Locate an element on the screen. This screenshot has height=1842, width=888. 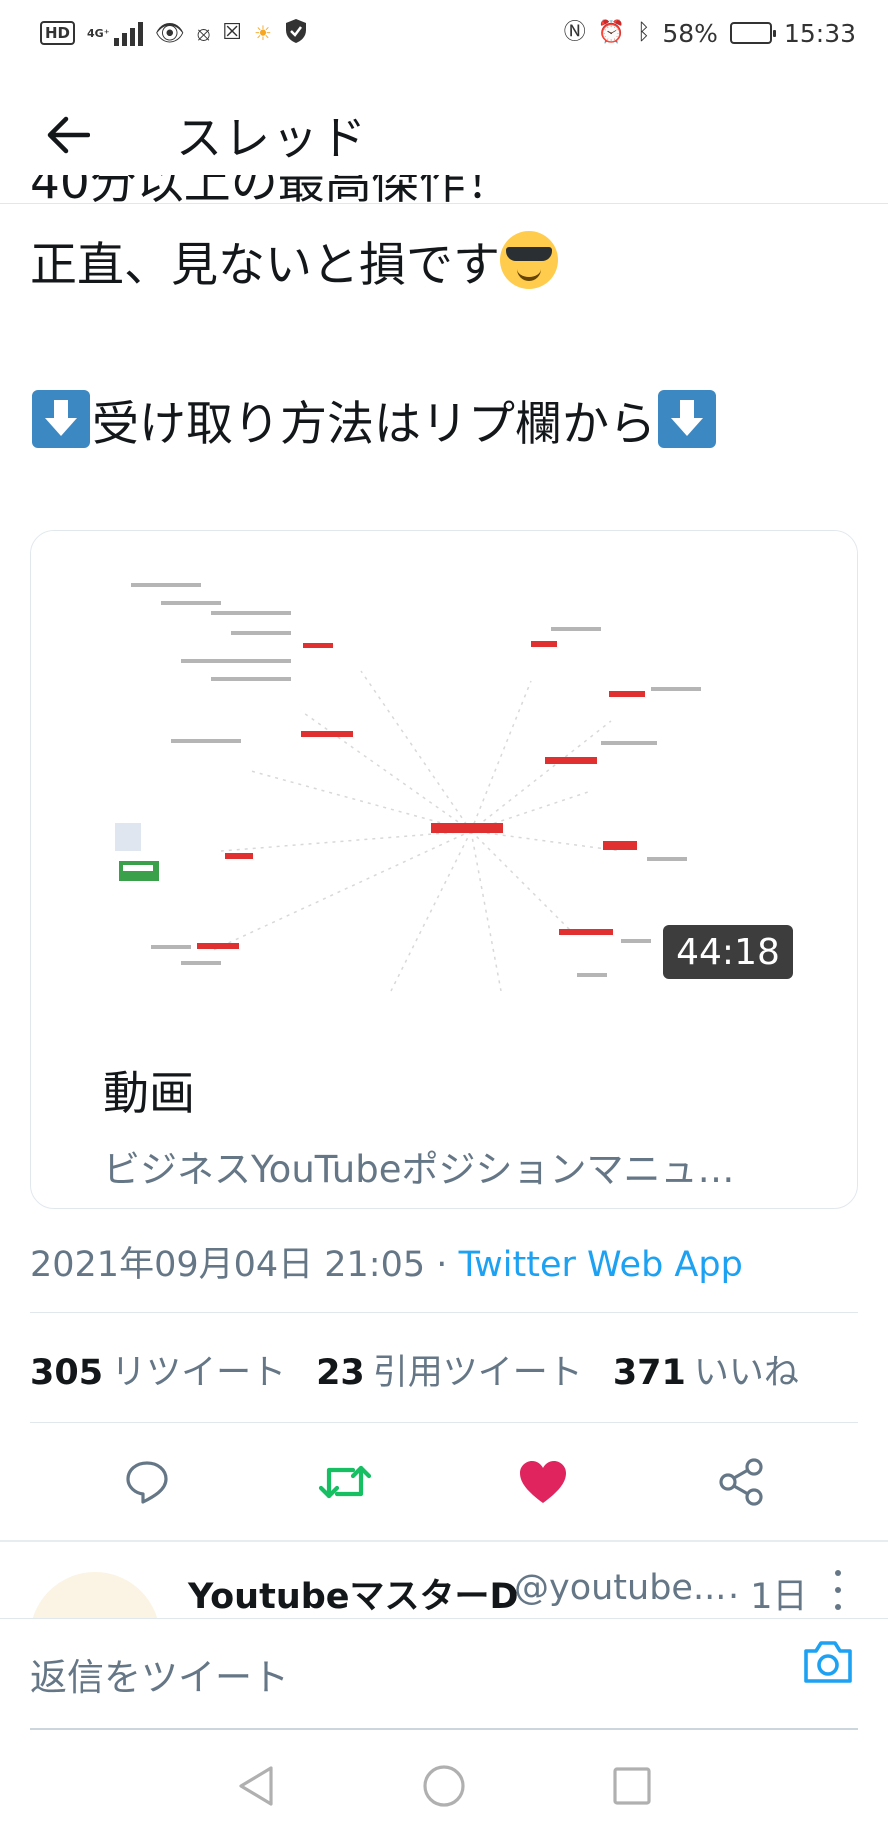
nav-home-button is located at coordinates (444, 1786).